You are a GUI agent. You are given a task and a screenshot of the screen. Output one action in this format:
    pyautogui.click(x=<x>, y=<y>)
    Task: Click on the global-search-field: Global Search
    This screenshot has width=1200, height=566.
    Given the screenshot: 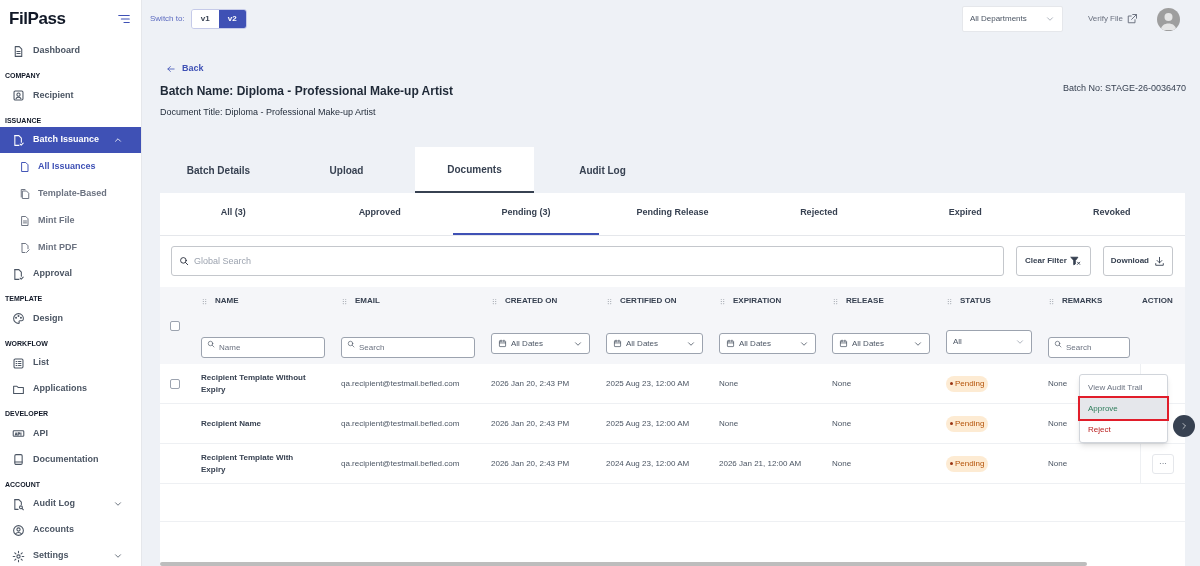 What is the action you would take?
    pyautogui.click(x=587, y=261)
    